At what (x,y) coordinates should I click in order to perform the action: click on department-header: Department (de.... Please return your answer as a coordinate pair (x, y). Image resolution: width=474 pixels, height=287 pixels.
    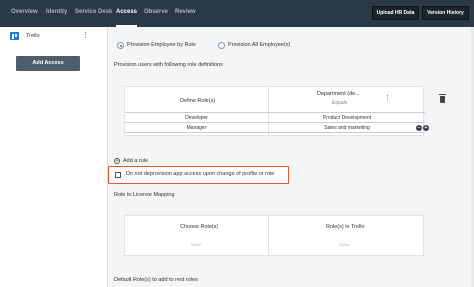
    Looking at the image, I should click on (338, 94).